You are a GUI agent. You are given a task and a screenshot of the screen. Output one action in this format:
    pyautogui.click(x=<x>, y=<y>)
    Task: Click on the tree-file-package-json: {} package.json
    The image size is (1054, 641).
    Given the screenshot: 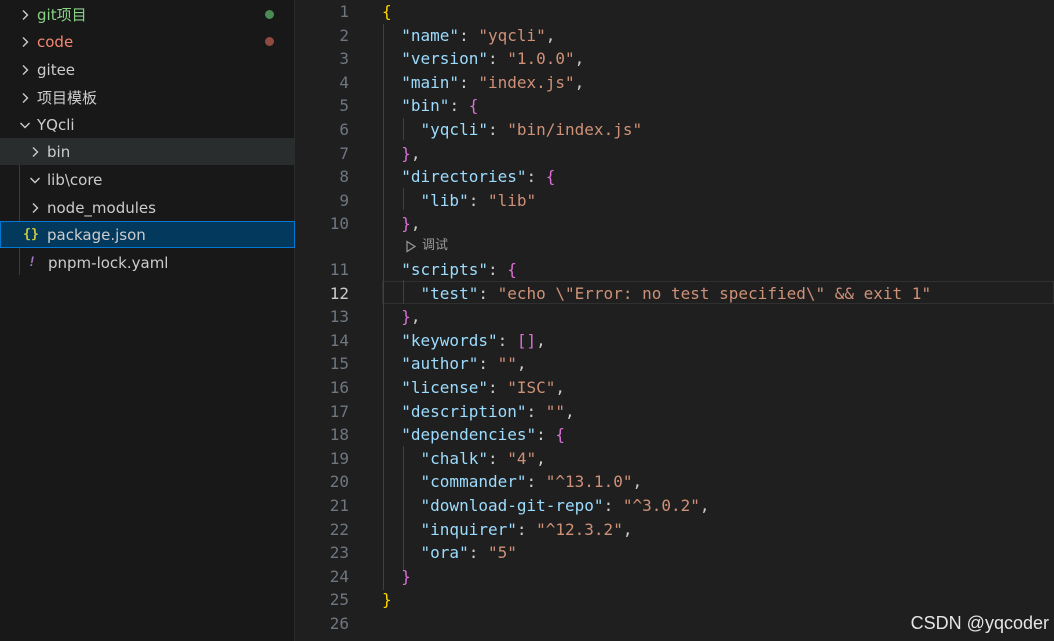 What is the action you would take?
    pyautogui.click(x=147, y=234)
    